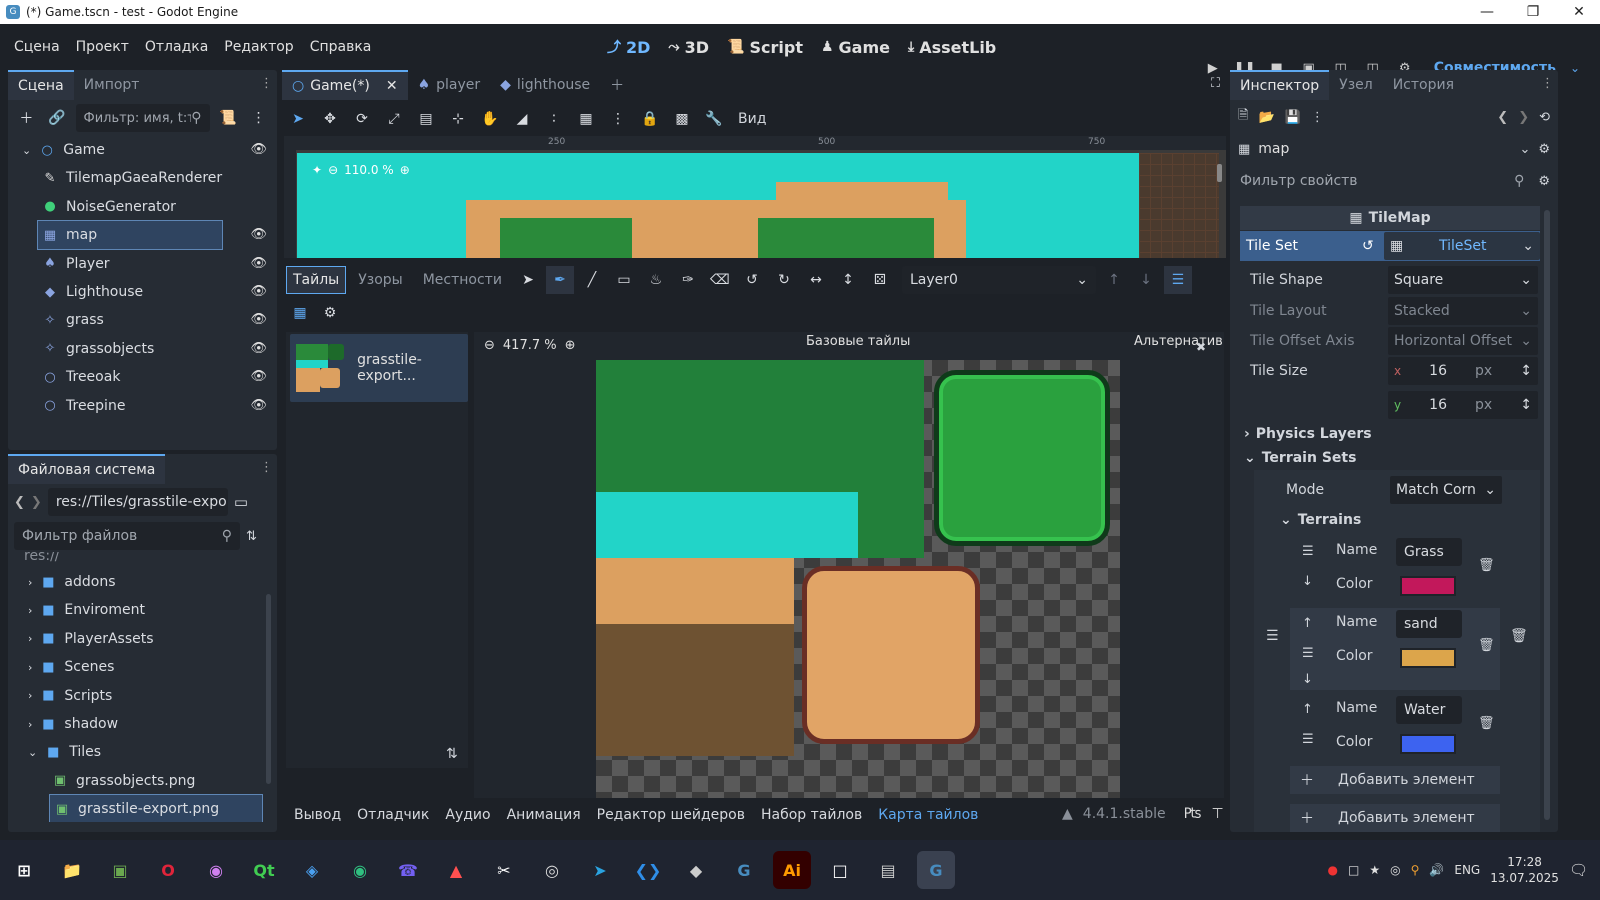  I want to click on scene-node-map: ▦ map, so click(130, 235).